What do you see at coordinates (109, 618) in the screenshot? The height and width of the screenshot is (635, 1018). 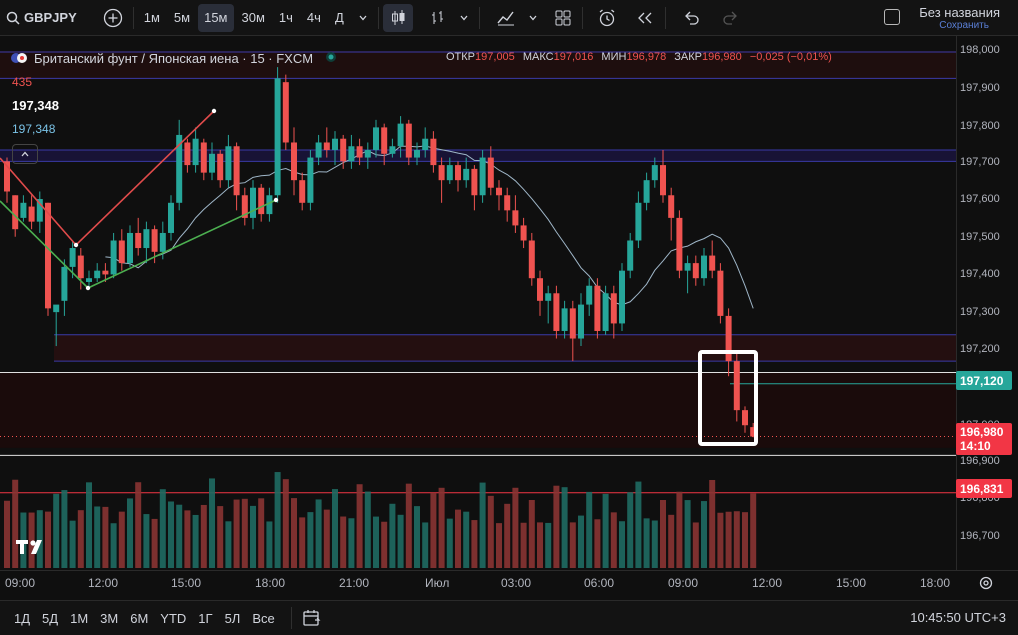 I see `range-button: 3М` at bounding box center [109, 618].